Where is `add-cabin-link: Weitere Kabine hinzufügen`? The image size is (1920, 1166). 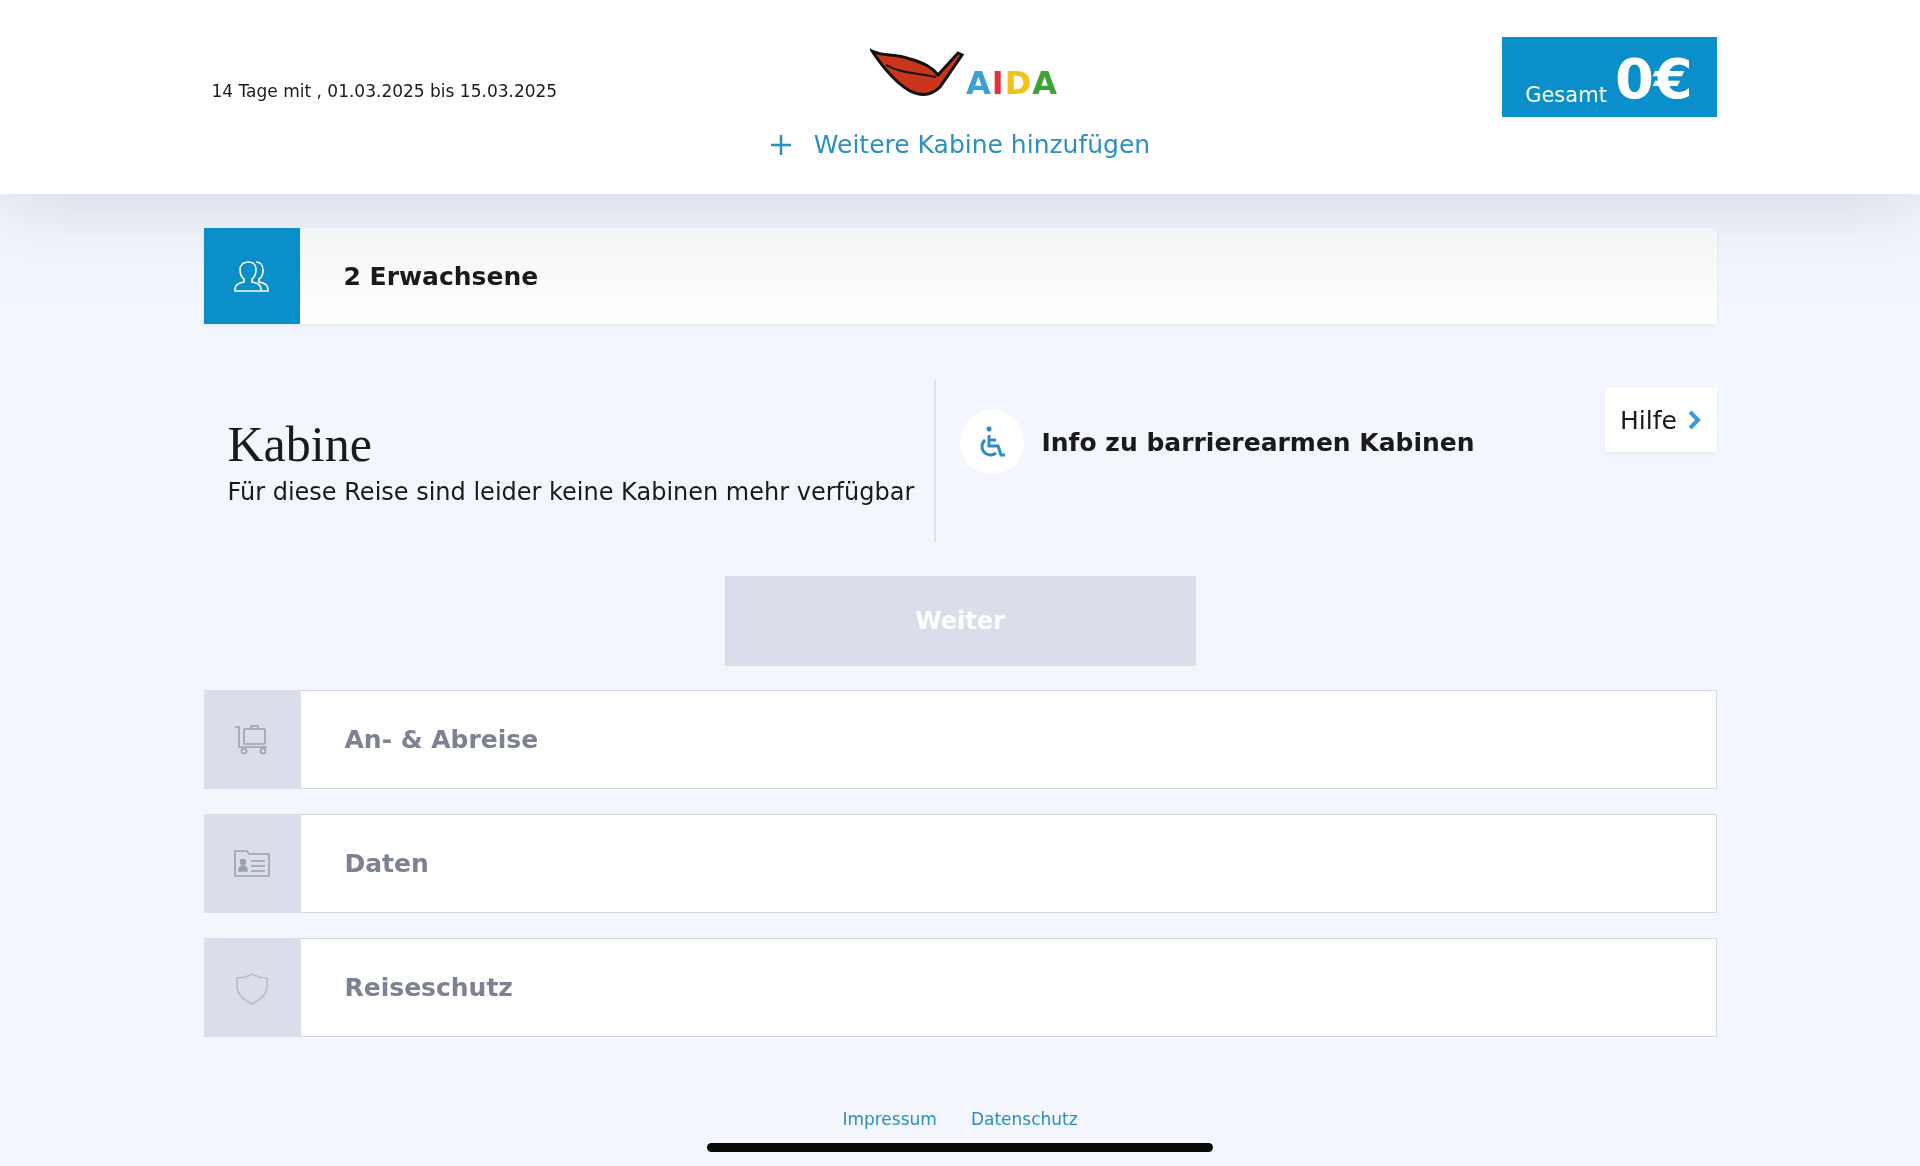 add-cabin-link: Weitere Kabine hinzufügen is located at coordinates (960, 144).